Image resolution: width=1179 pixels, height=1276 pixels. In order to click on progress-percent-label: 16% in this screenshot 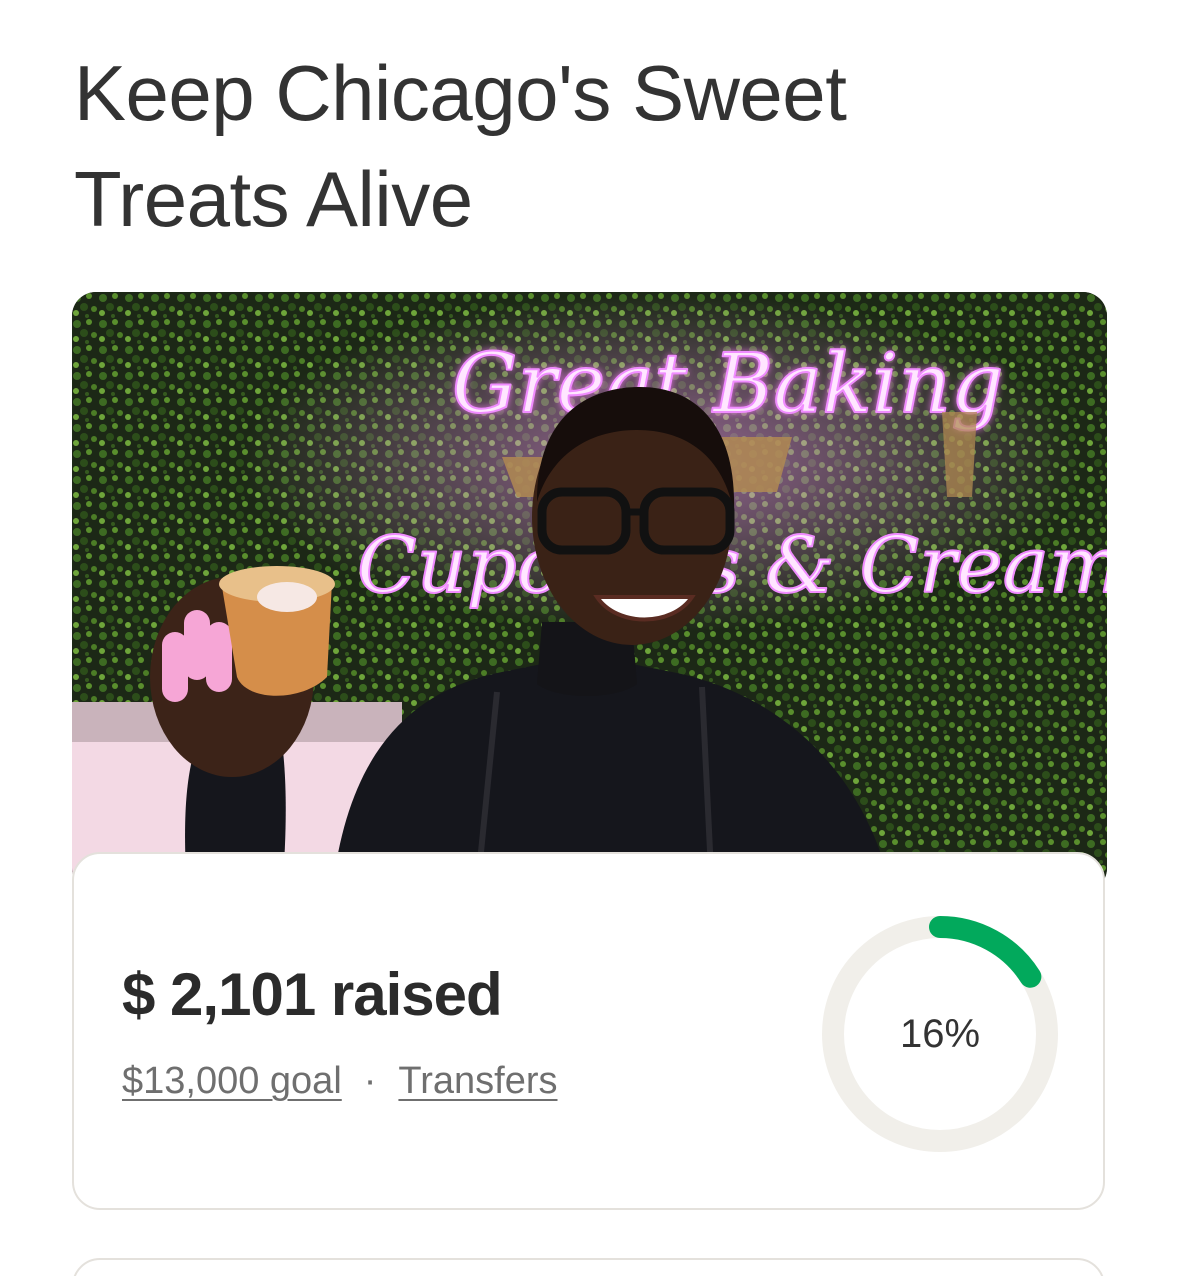, I will do `click(940, 1034)`.